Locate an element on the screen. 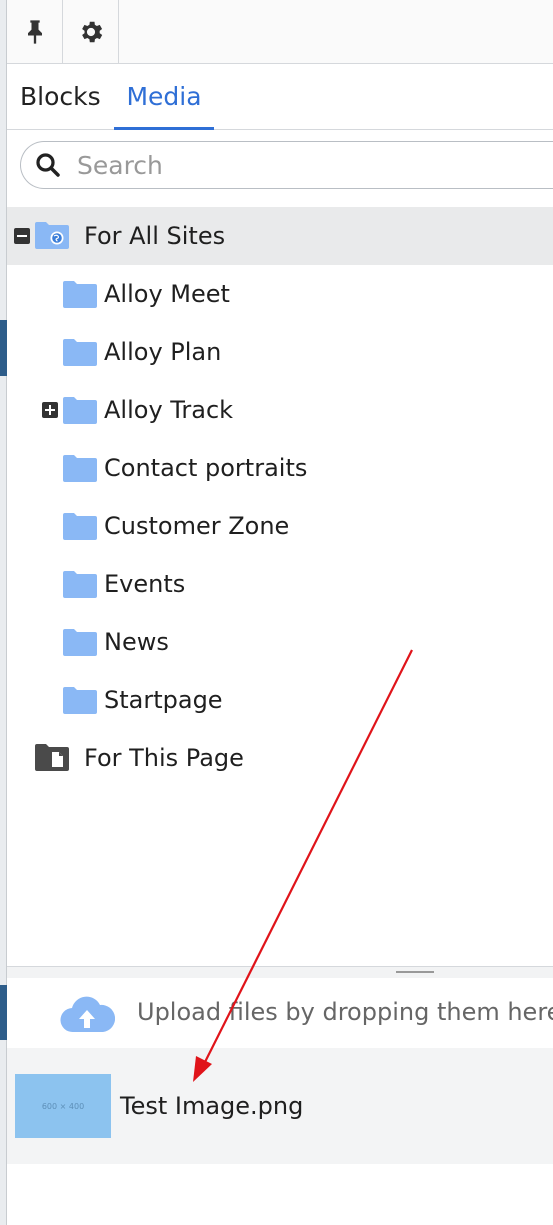 The height and width of the screenshot is (1225, 553). tree-item-label: Startpage is located at coordinates (163, 700).